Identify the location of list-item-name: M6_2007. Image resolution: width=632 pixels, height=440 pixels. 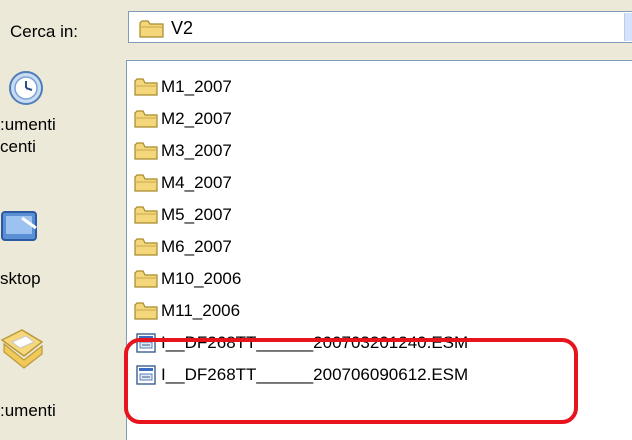
(196, 246).